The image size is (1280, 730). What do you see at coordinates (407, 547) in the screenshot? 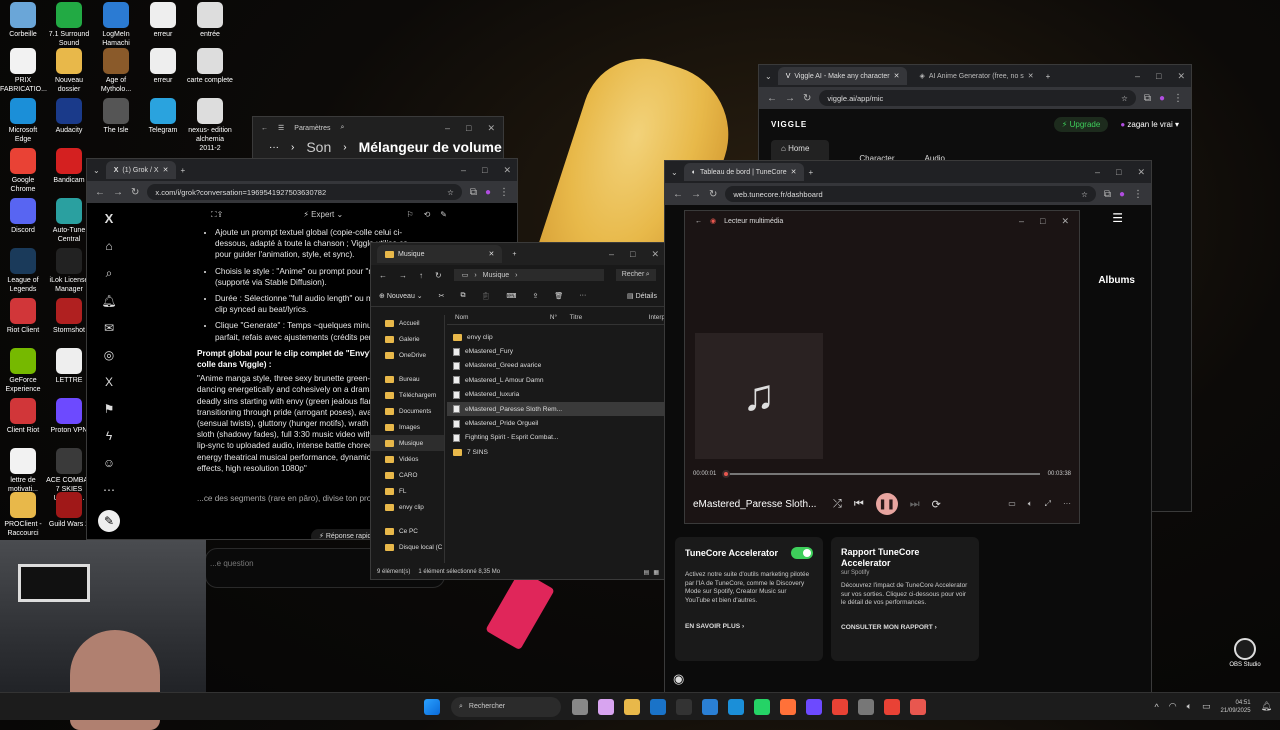
I see `sidebar-item: Disque local (C` at bounding box center [407, 547].